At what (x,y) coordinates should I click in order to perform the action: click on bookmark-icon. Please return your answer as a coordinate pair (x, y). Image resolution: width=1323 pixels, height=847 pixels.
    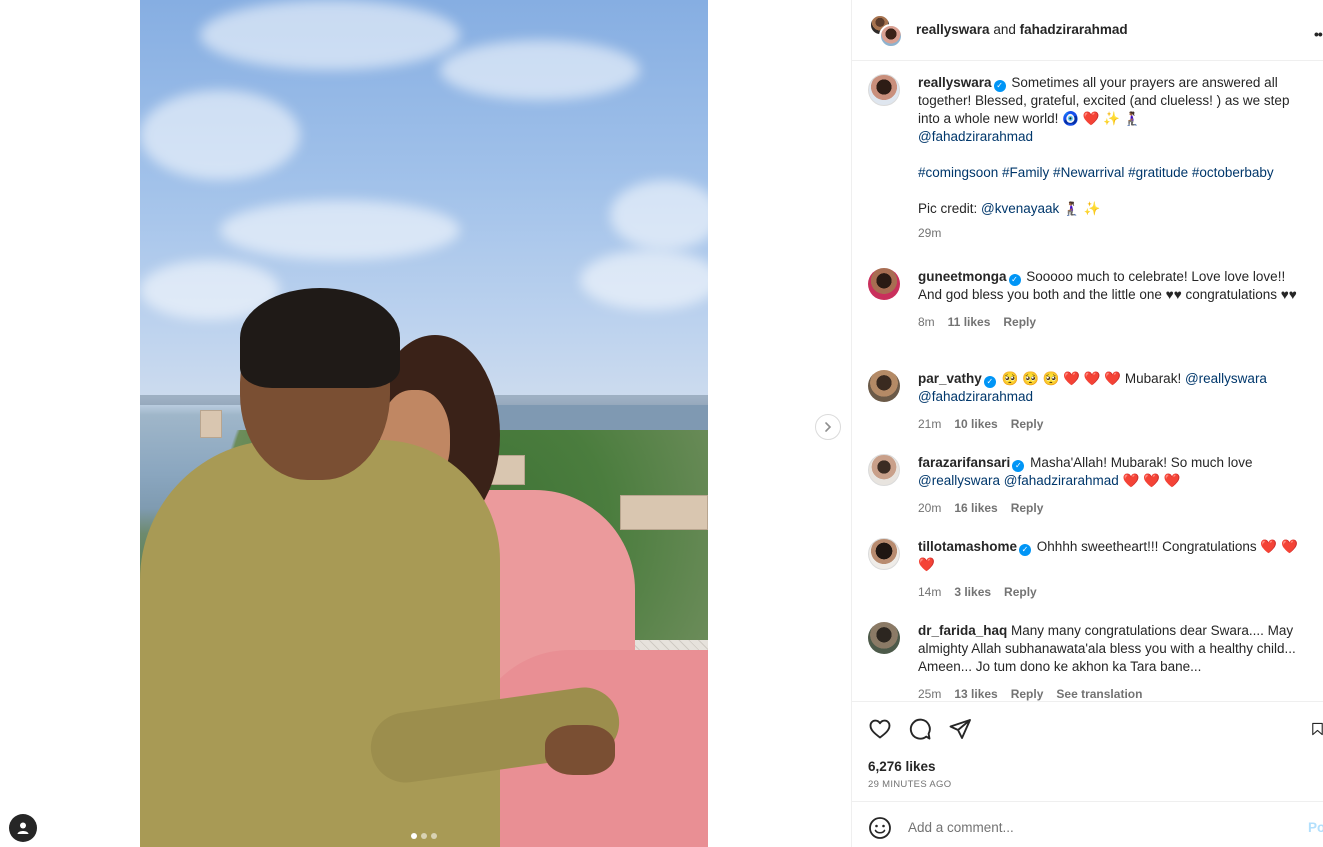
    Looking at the image, I should click on (1317, 729).